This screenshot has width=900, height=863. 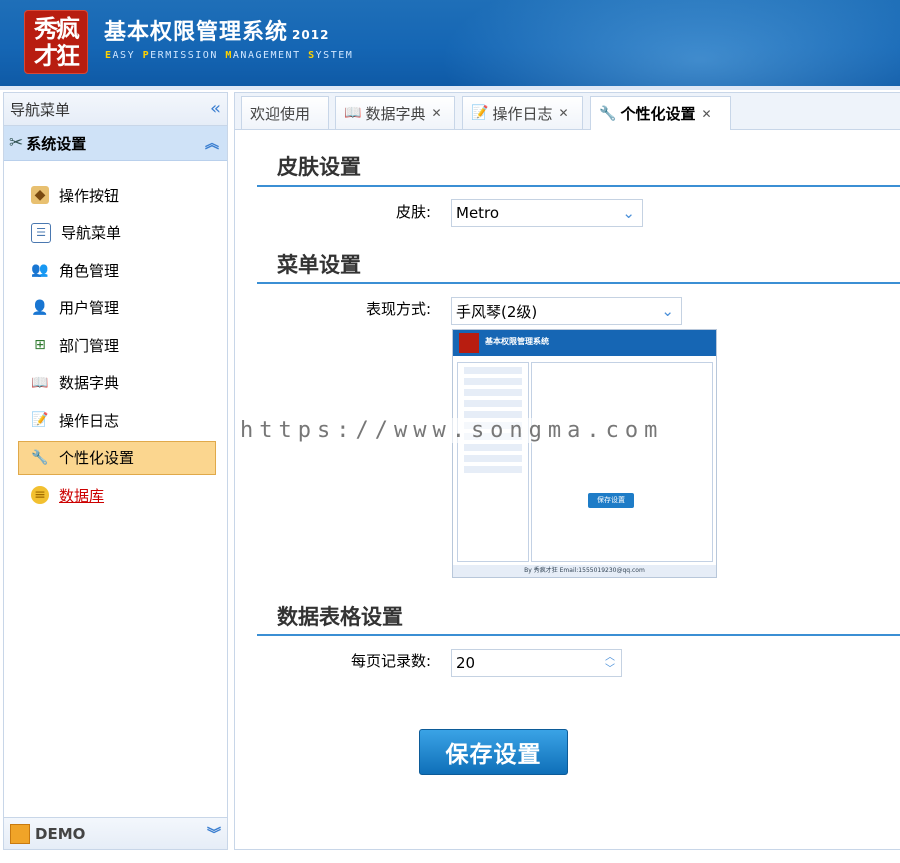 What do you see at coordinates (450, 88) in the screenshot?
I see `header-divider` at bounding box center [450, 88].